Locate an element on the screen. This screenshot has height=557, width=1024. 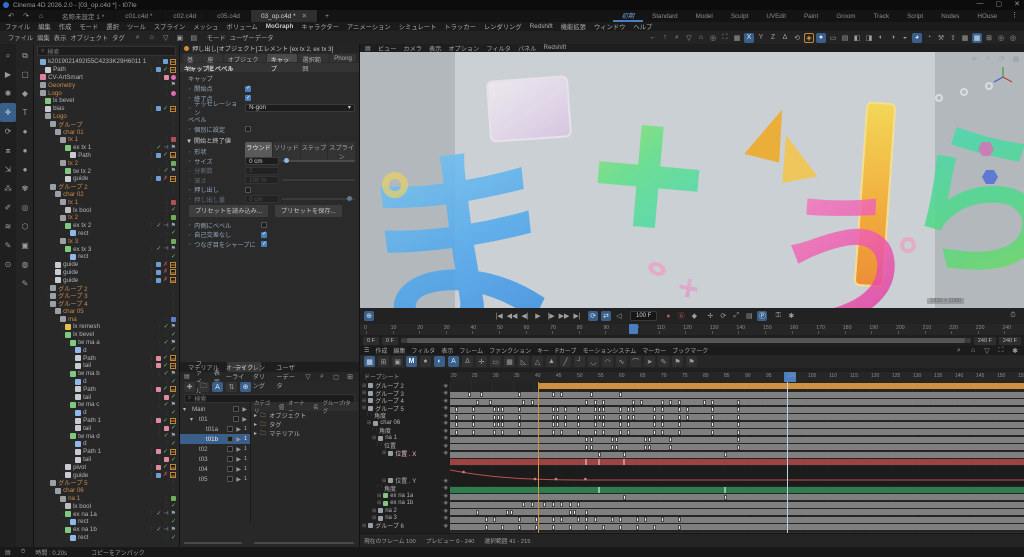
object-row: · rect ⋮ ✓ is located at coordinates (106, 538).